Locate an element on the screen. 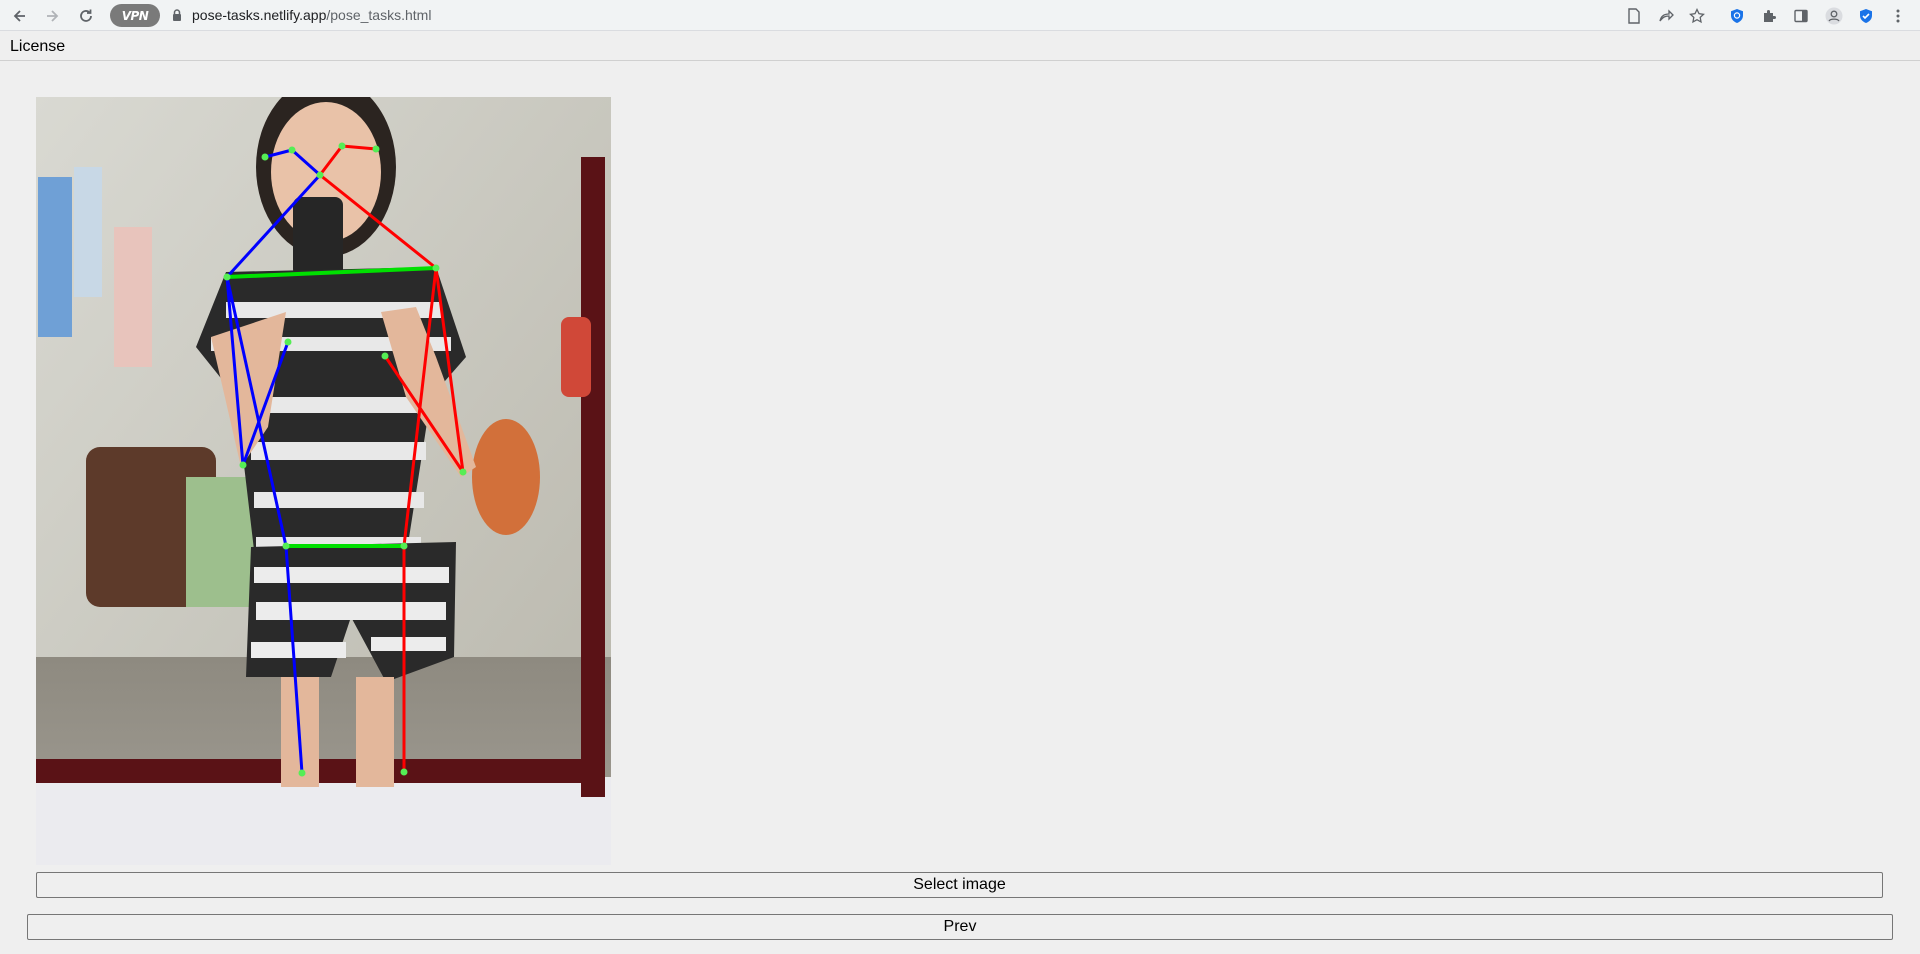  extensions-button is located at coordinates (1769, 16).